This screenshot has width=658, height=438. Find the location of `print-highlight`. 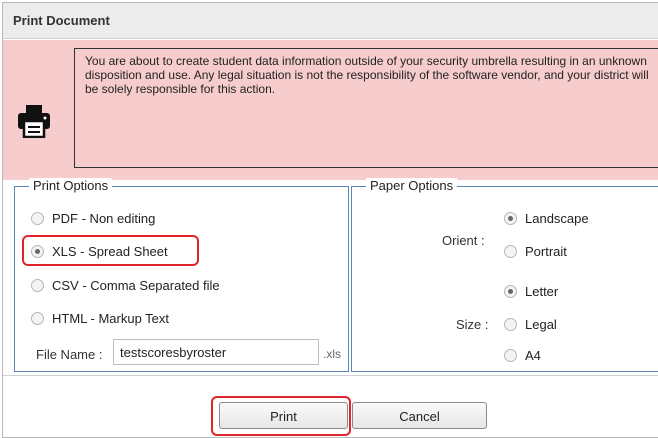

print-highlight is located at coordinates (281, 416).